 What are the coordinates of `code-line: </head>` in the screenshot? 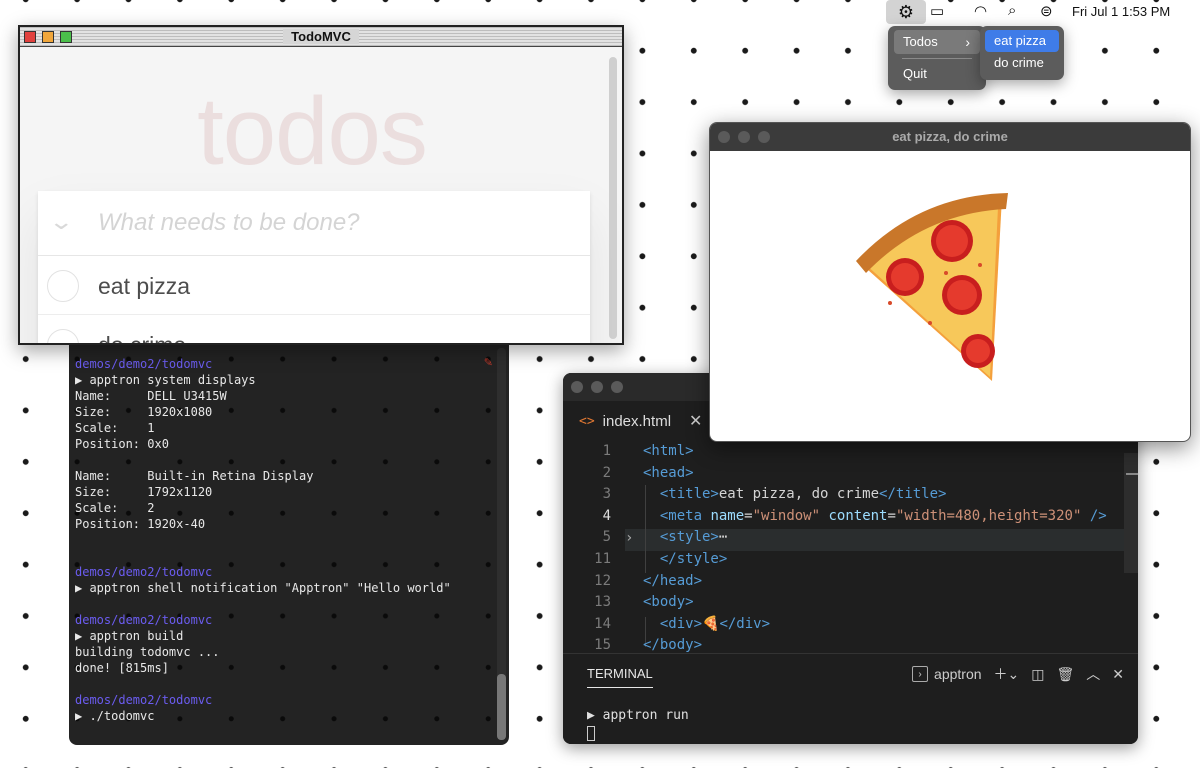 It's located at (672, 581).